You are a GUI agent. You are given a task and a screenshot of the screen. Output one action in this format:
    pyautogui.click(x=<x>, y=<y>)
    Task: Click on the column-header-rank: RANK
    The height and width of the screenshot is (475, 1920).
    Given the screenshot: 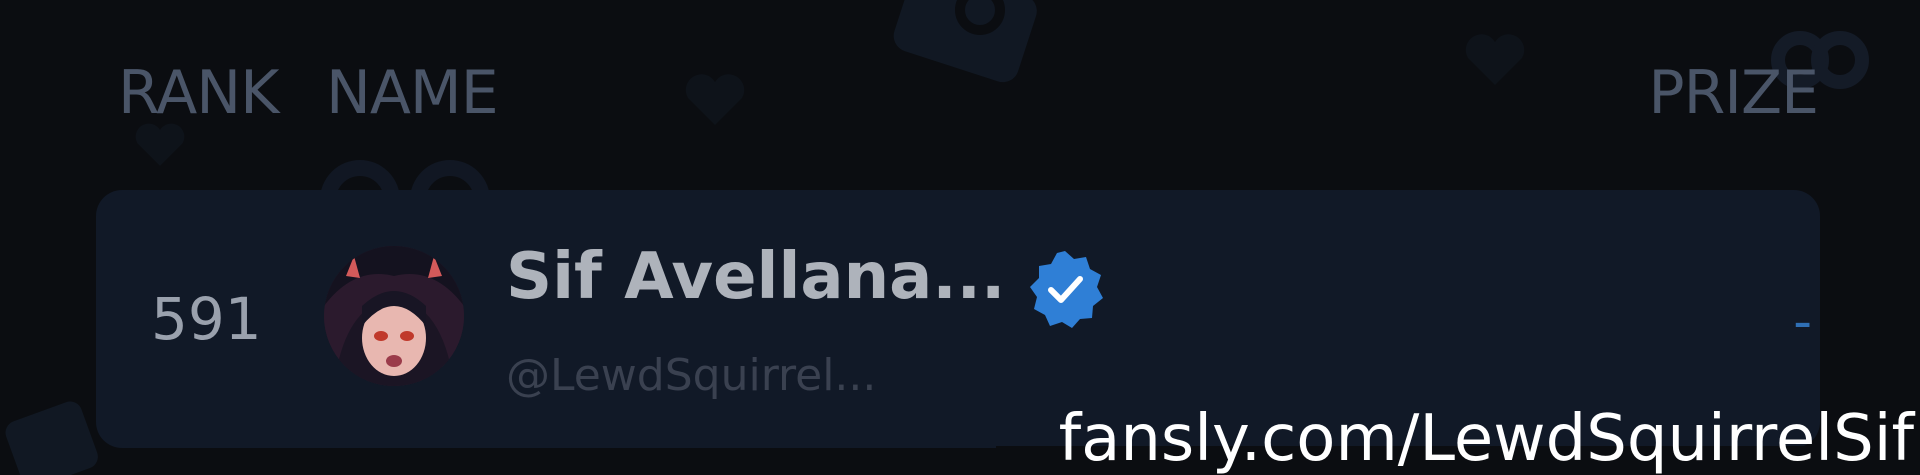 What is the action you would take?
    pyautogui.click(x=199, y=93)
    